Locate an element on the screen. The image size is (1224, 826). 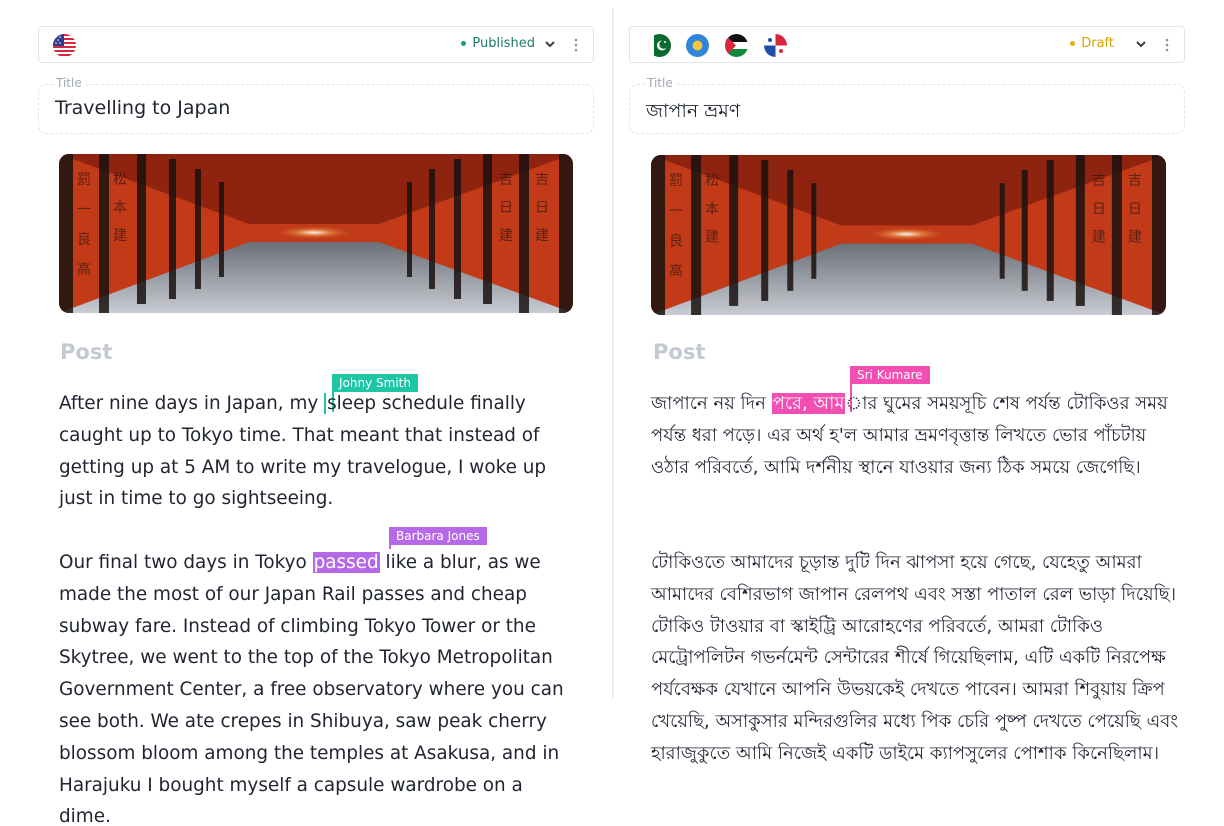
paragraph-text: After nine days in Japan, my is located at coordinates (192, 403).